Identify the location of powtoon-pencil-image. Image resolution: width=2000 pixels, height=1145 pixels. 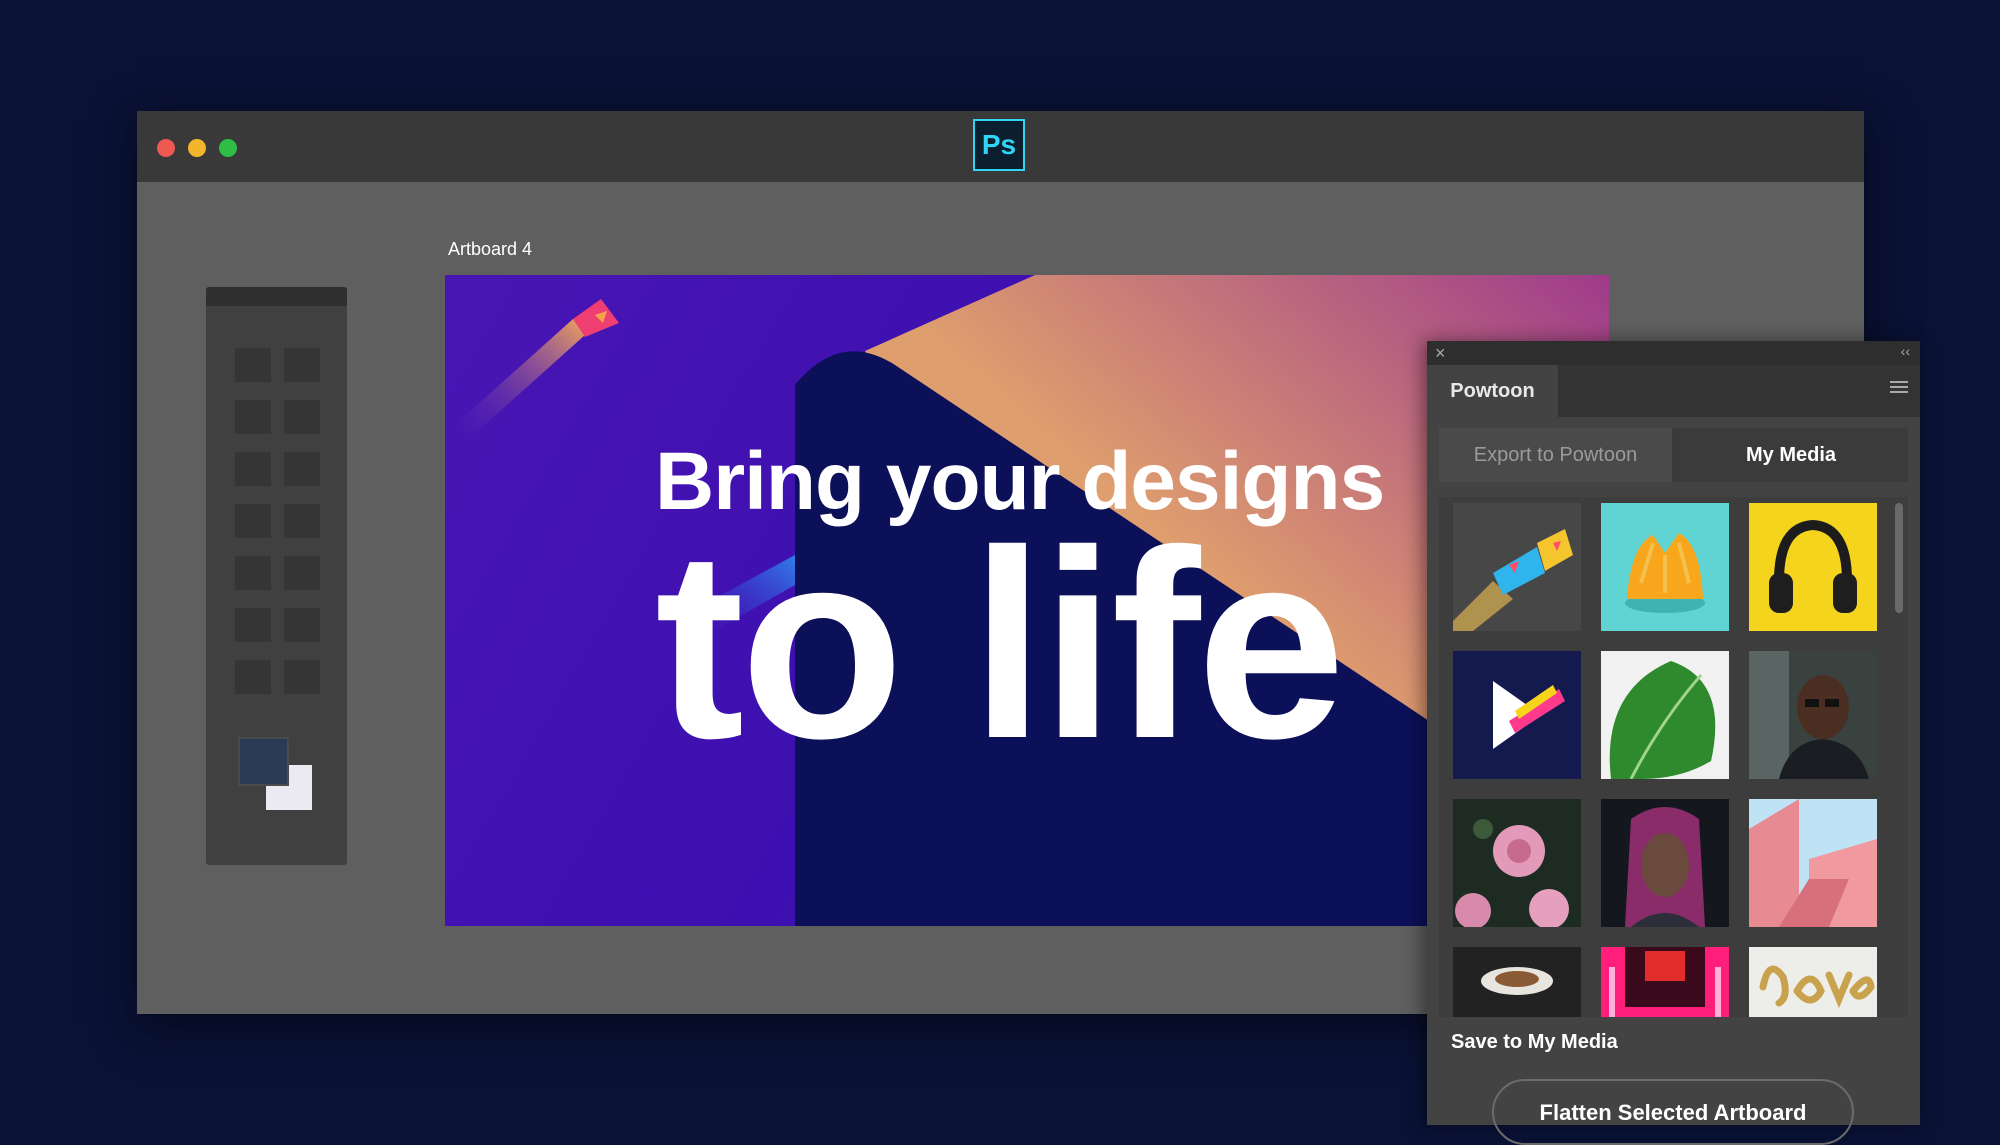
(1513, 580).